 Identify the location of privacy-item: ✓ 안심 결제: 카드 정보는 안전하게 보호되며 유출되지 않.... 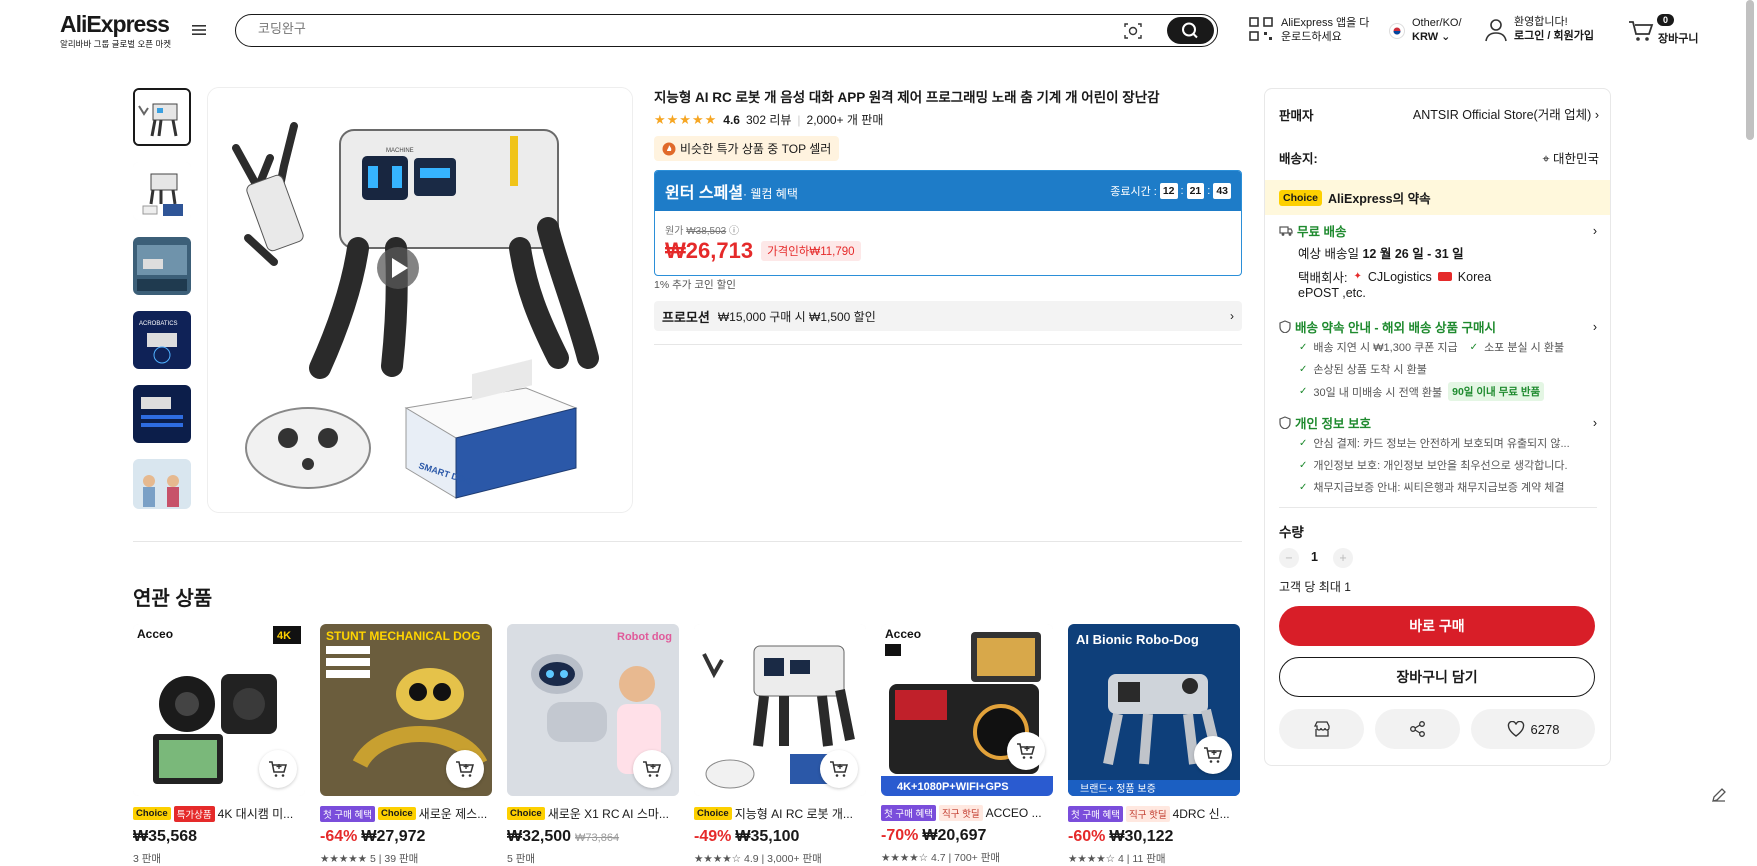
(1434, 443).